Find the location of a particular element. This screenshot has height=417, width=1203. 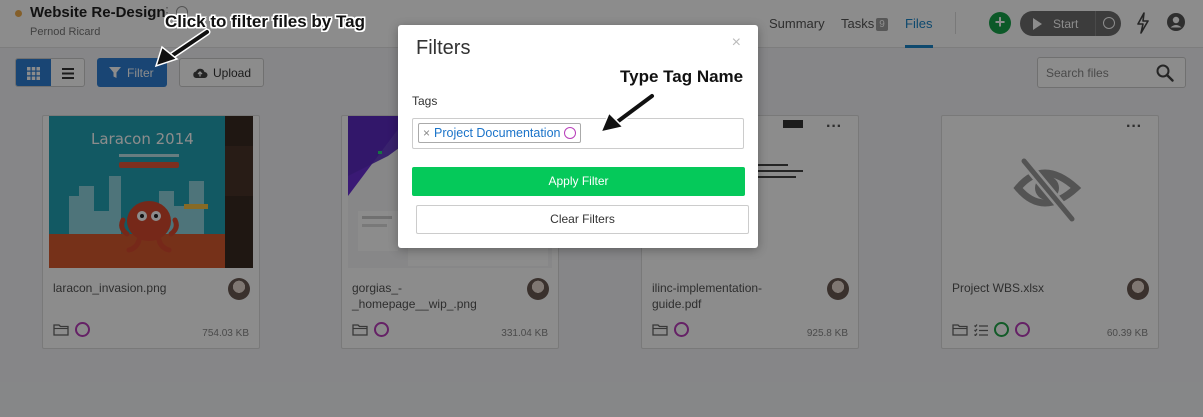

apply-filter-button: Apply Filter is located at coordinates (578, 181).